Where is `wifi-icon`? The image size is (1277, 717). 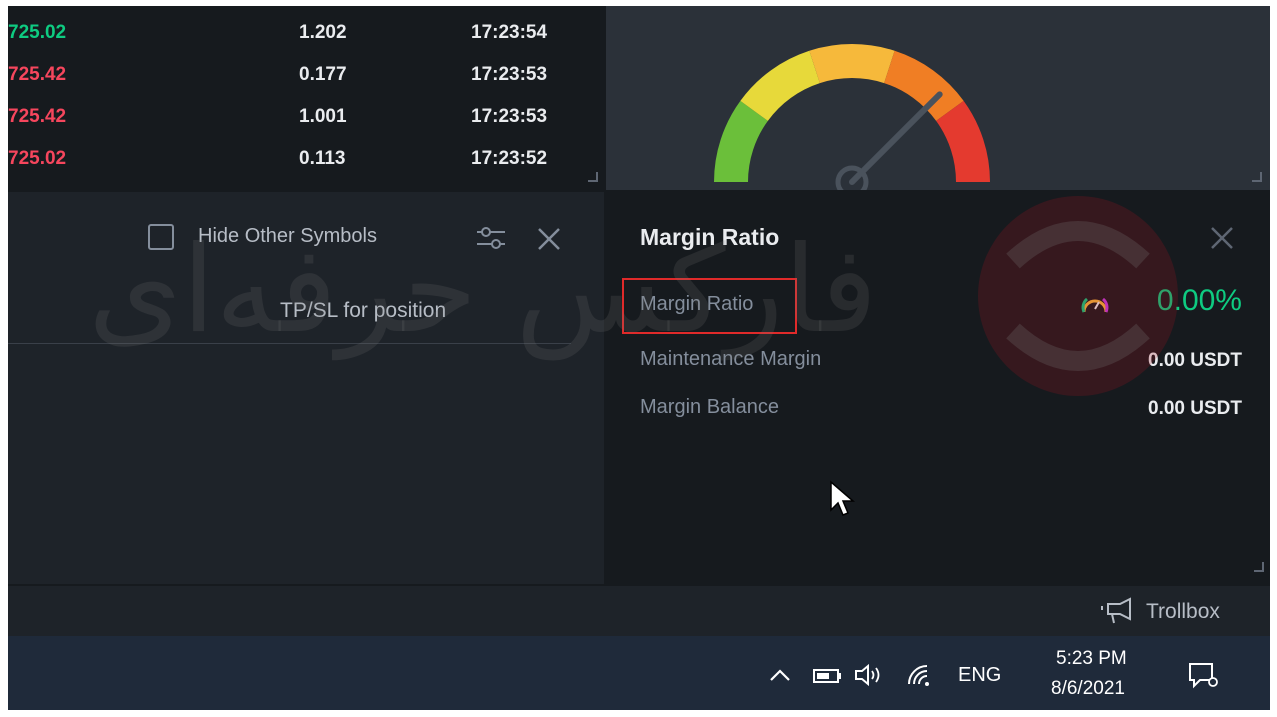 wifi-icon is located at coordinates (920, 675).